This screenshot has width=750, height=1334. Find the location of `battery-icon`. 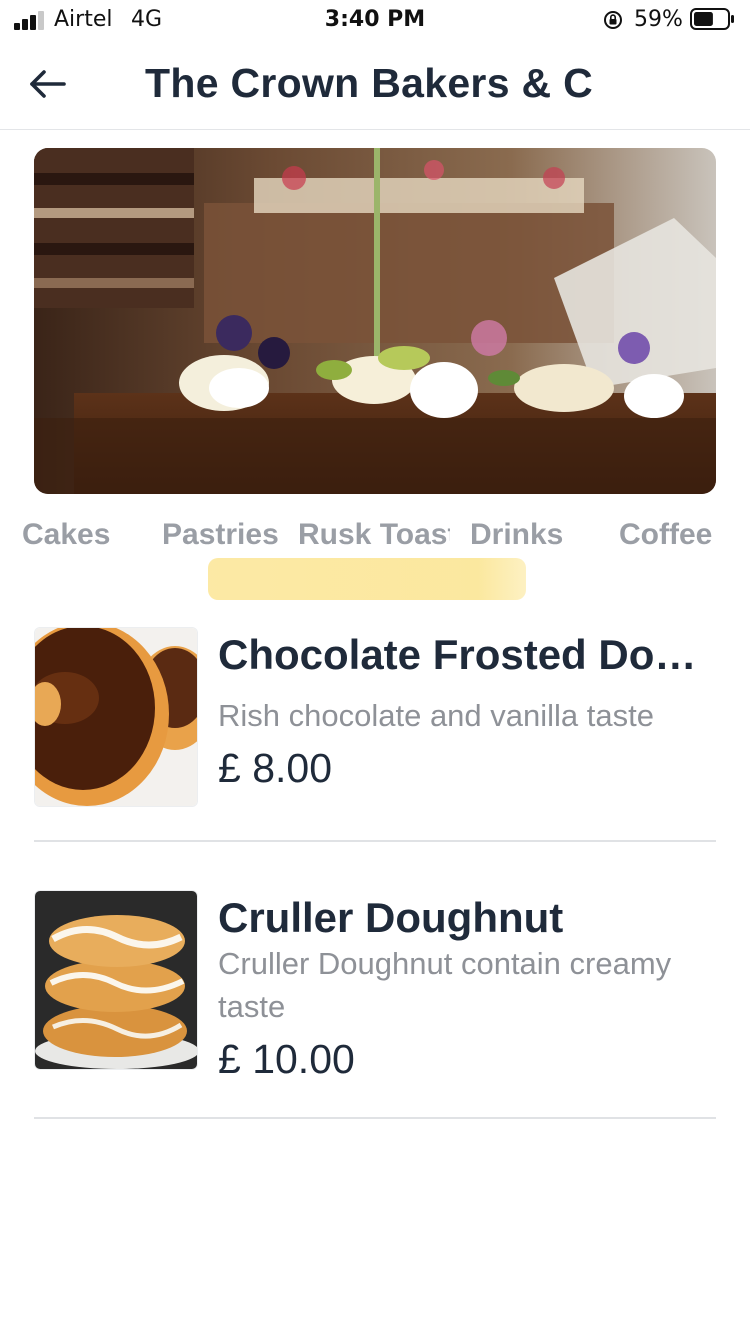

battery-icon is located at coordinates (712, 19).